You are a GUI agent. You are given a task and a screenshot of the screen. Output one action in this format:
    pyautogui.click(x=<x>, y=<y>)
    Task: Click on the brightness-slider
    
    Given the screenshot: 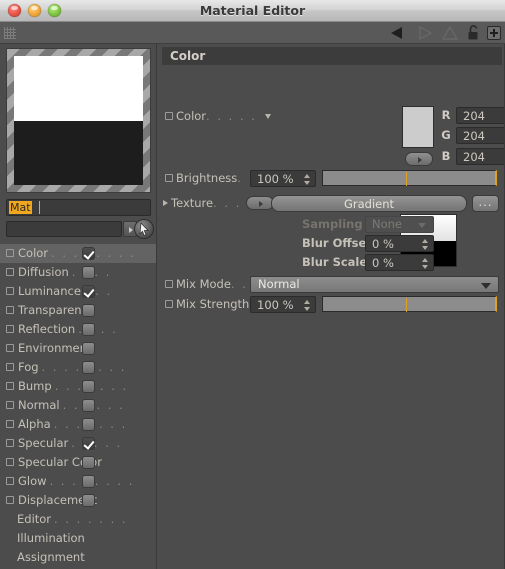 What is the action you would take?
    pyautogui.click(x=409, y=178)
    